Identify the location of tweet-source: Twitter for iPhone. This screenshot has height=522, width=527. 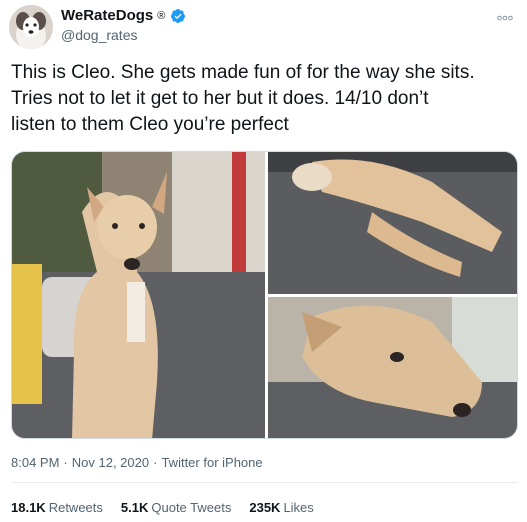
(211, 462).